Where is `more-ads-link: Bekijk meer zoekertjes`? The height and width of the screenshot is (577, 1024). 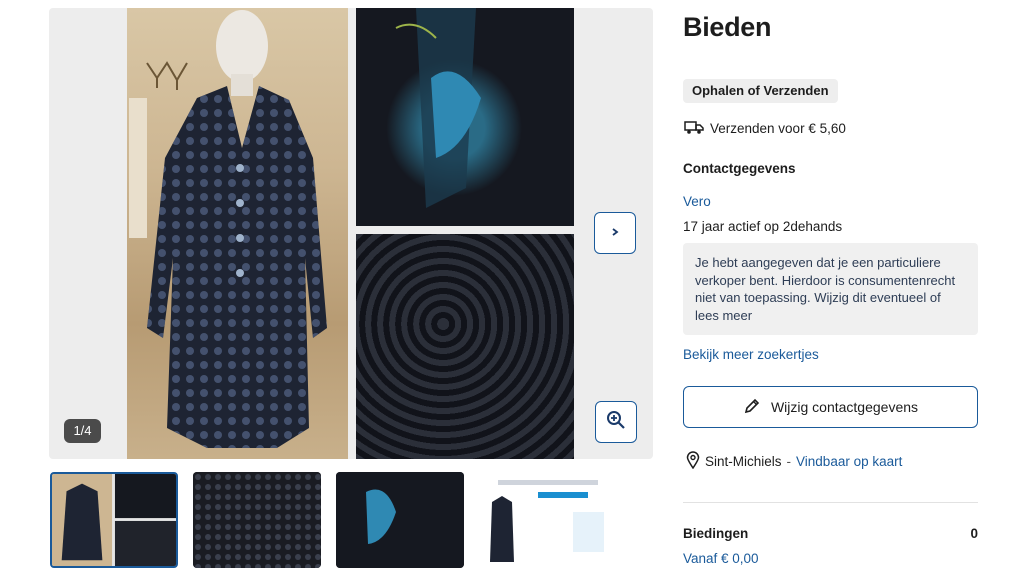 more-ads-link: Bekijk meer zoekertjes is located at coordinates (751, 354).